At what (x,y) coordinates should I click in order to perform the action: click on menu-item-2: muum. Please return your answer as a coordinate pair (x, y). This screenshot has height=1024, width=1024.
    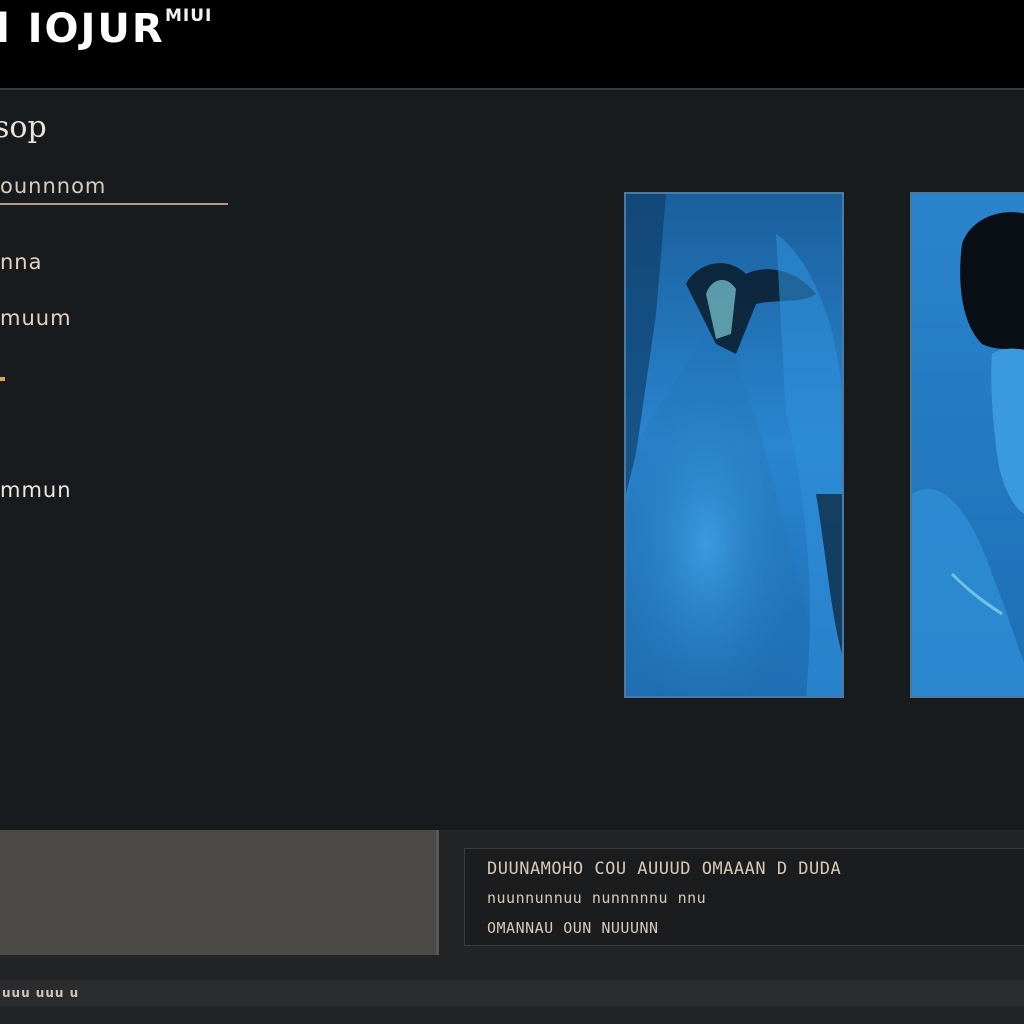
    Looking at the image, I should click on (36, 318).